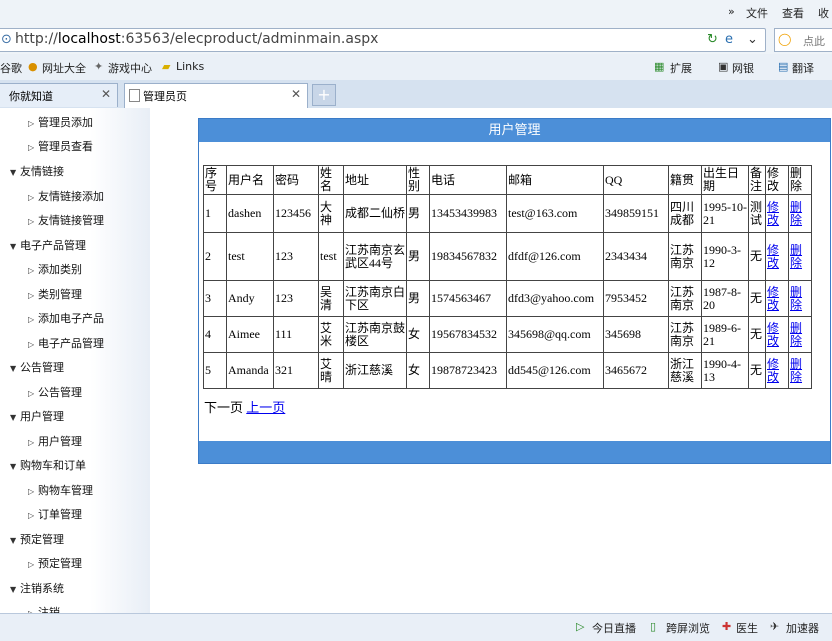 Image resolution: width=832 pixels, height=641 pixels. Describe the element at coordinates (747, 628) in the screenshot. I see `status-doctor: 医生` at that location.